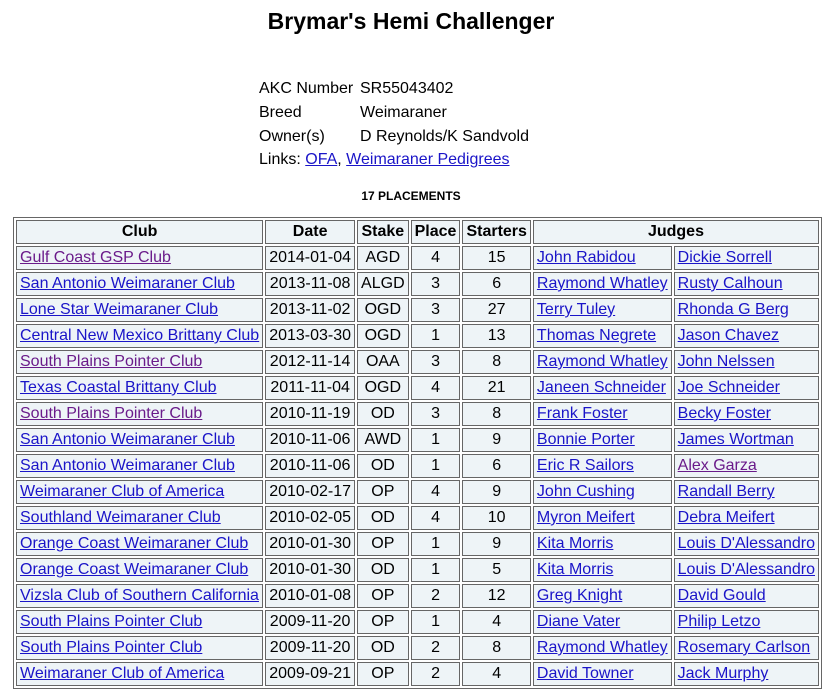 The width and height of the screenshot is (822, 695). Describe the element at coordinates (310, 388) in the screenshot. I see `date-cell: 2011-11-04` at that location.